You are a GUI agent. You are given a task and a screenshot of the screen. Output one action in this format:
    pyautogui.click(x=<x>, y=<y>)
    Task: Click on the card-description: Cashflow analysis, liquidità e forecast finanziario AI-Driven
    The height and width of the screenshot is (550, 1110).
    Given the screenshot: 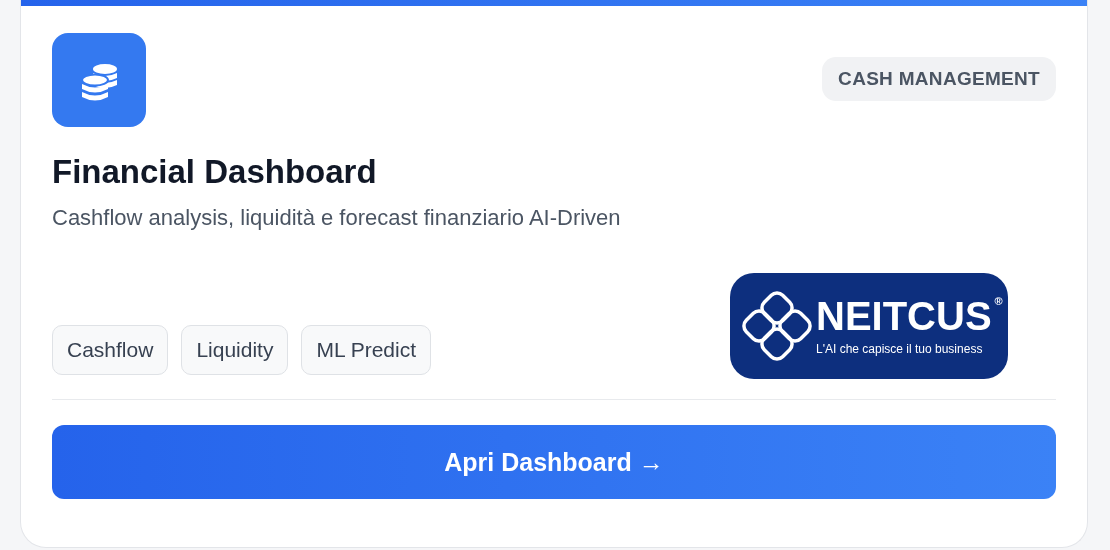 What is the action you would take?
    pyautogui.click(x=337, y=218)
    